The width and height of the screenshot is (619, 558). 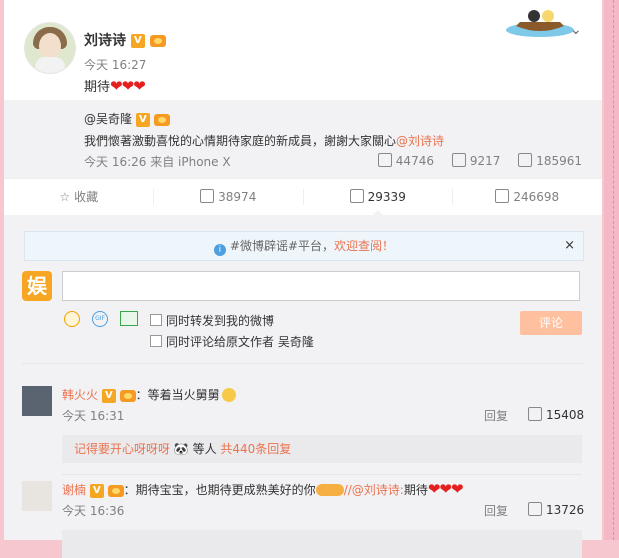 I want to click on retweet-stats: 44746 9217 185961, so click(x=473, y=160).